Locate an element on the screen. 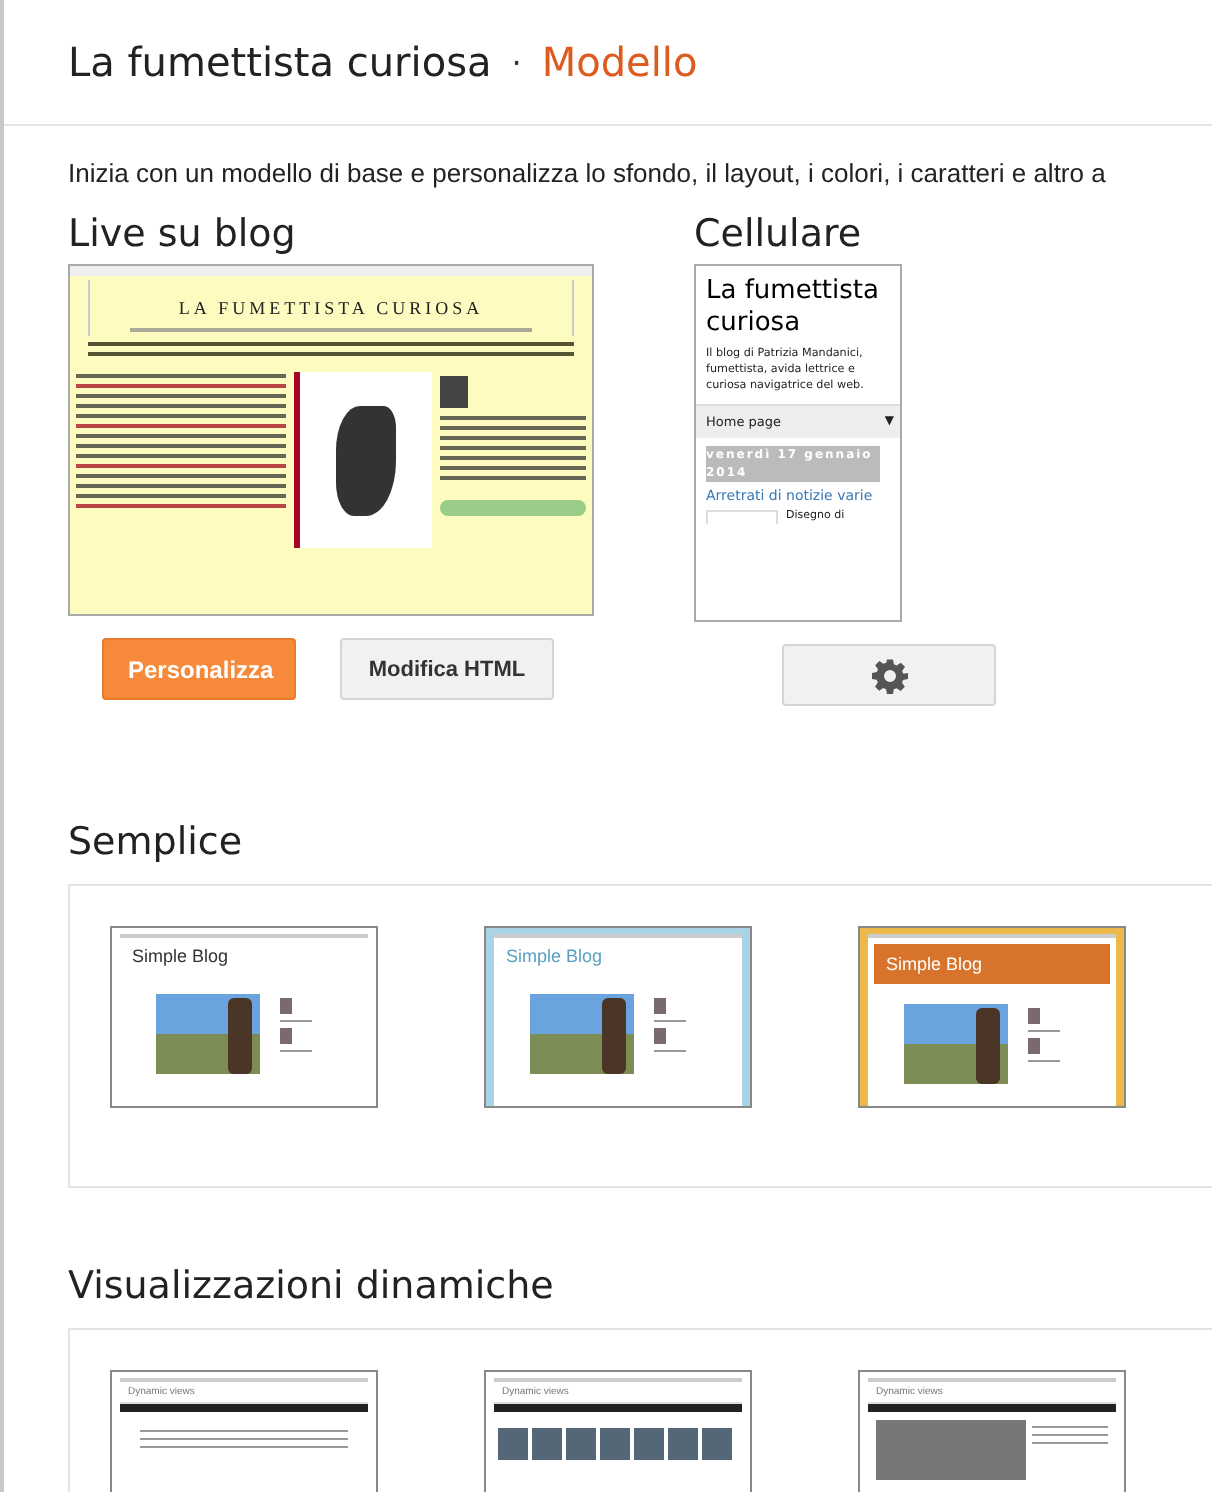 This screenshot has height=1492, width=1212. mobile-blog-title: La fumettista curiosa is located at coordinates (792, 307).